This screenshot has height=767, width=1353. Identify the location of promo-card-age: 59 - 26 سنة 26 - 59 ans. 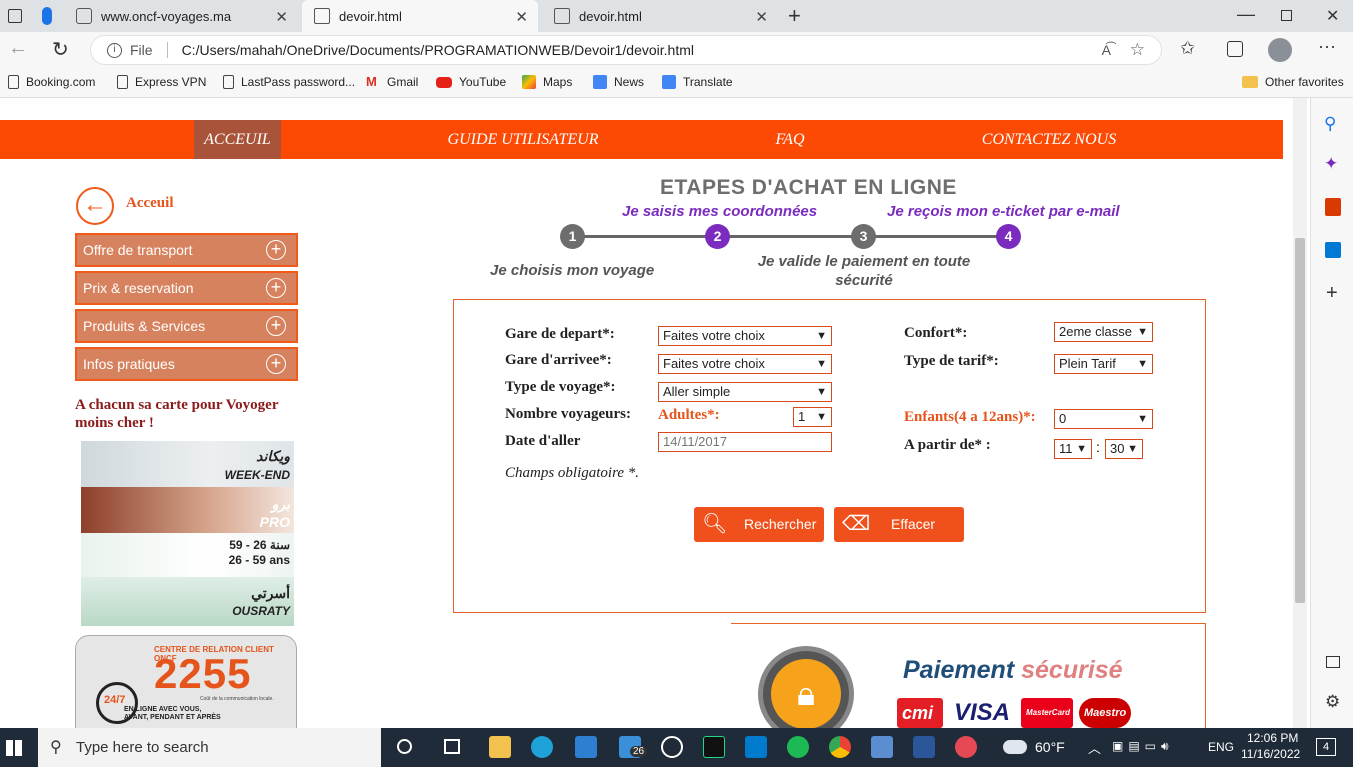
(187, 555).